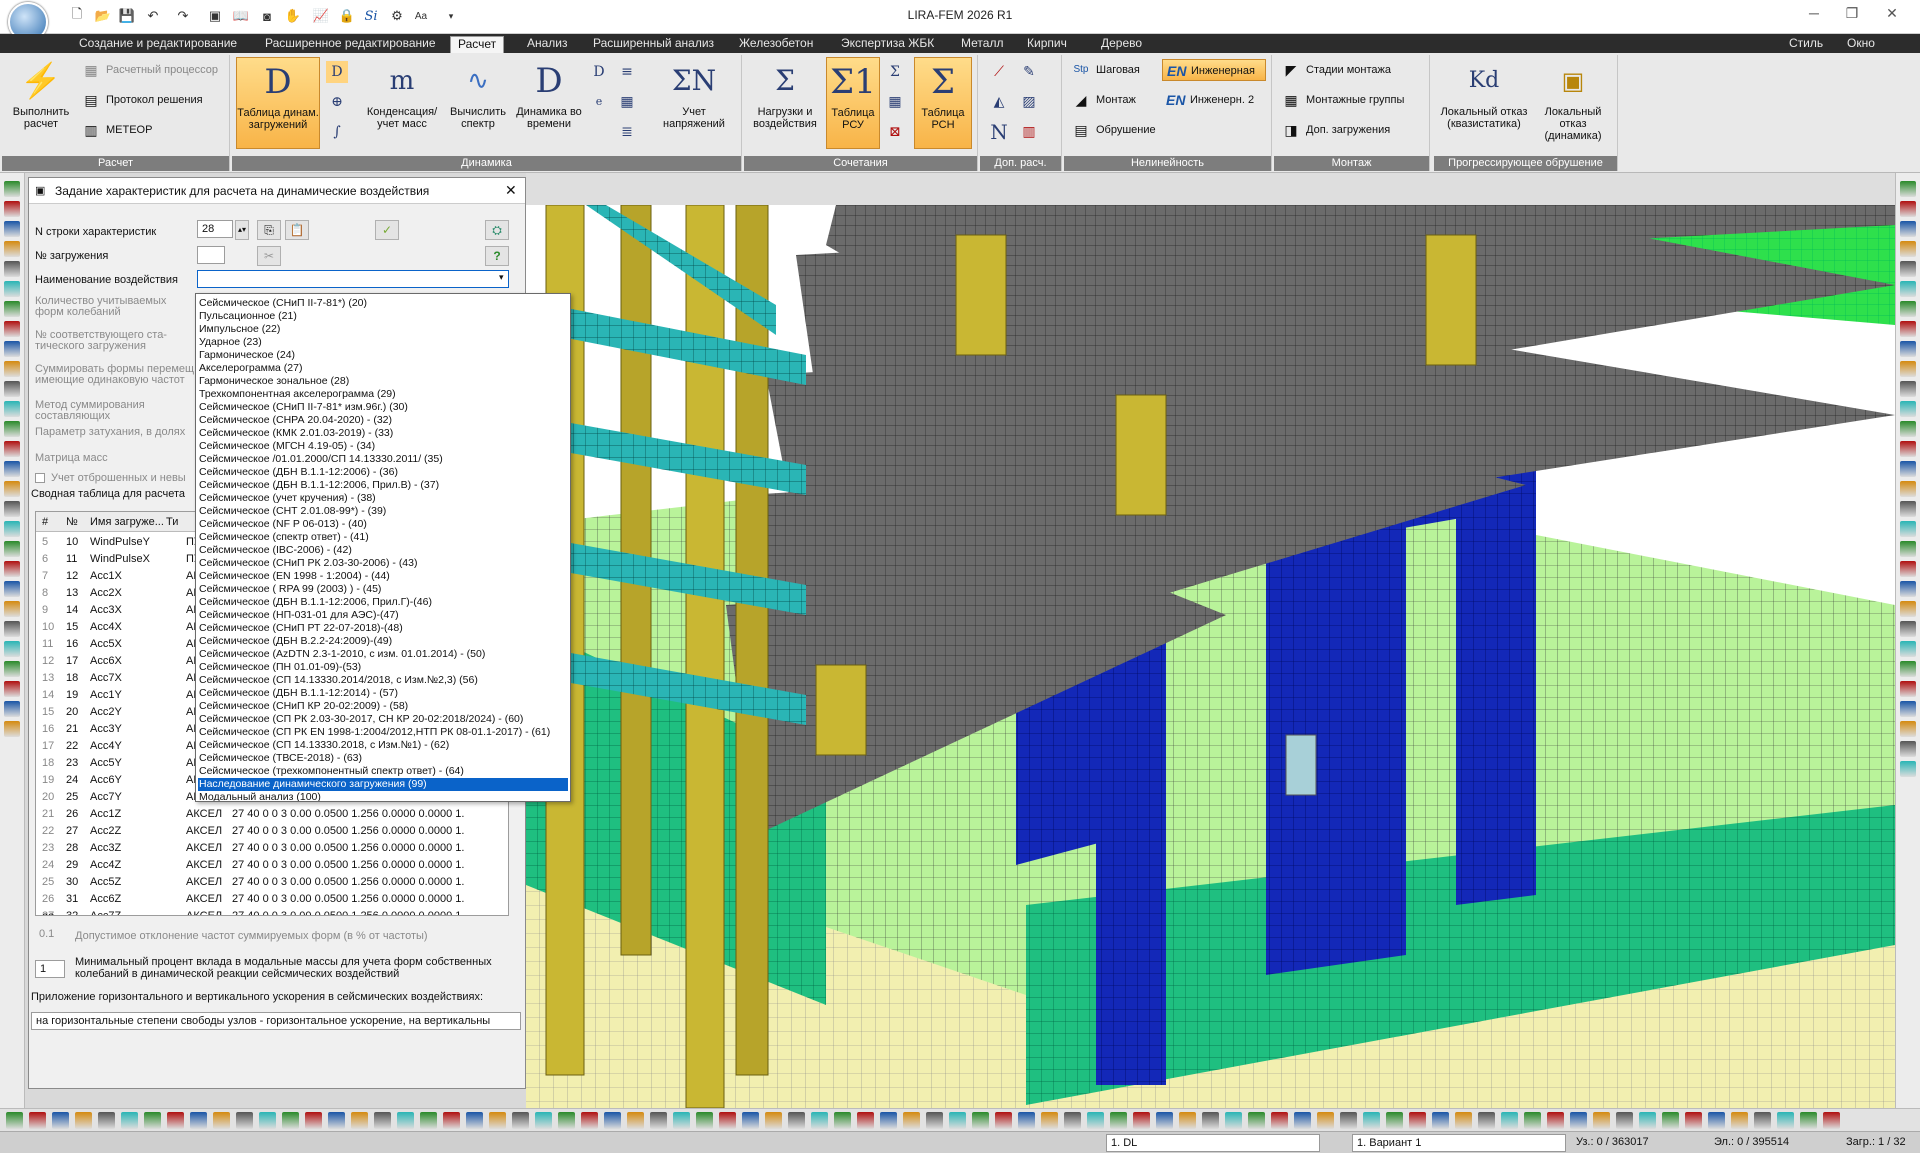 The width and height of the screenshot is (1920, 1153). Describe the element at coordinates (383, 303) in the screenshot. I see `dropdown-option: Сейсмическое (СНиП II-7-81*) (20)` at that location.